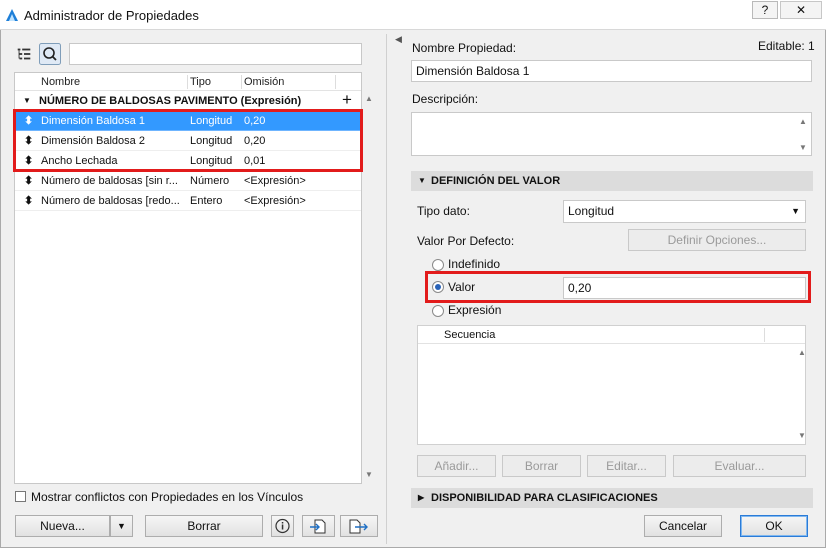 This screenshot has width=826, height=548. What do you see at coordinates (386, 289) in the screenshot?
I see `panel-divider` at bounding box center [386, 289].